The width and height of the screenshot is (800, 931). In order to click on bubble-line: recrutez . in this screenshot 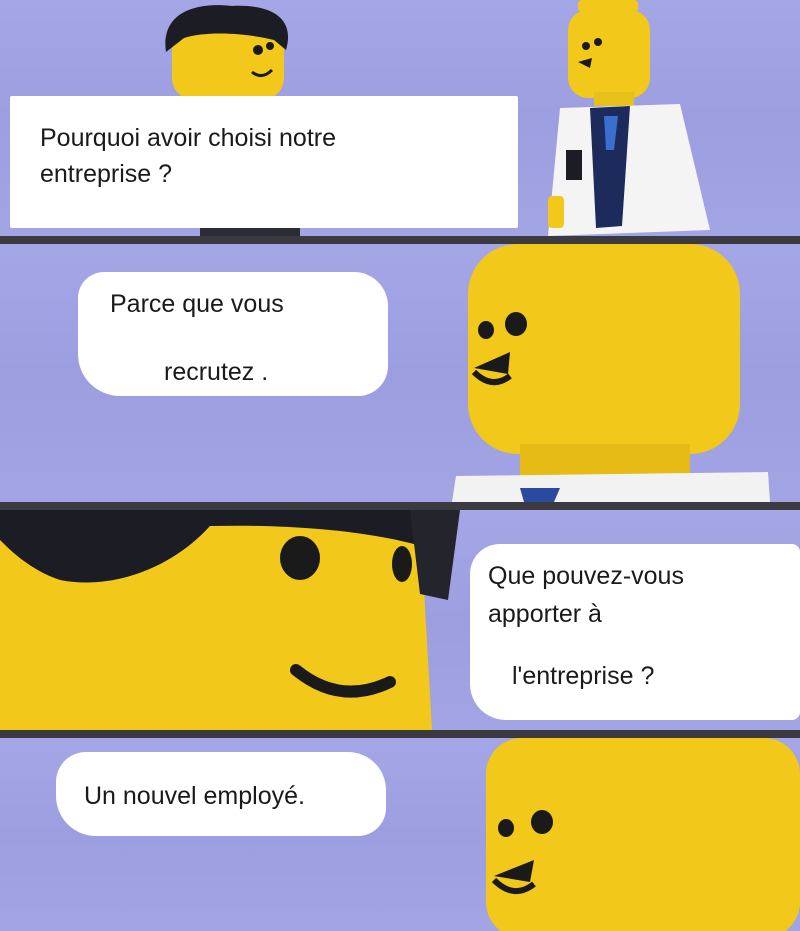, I will do `click(216, 372)`.